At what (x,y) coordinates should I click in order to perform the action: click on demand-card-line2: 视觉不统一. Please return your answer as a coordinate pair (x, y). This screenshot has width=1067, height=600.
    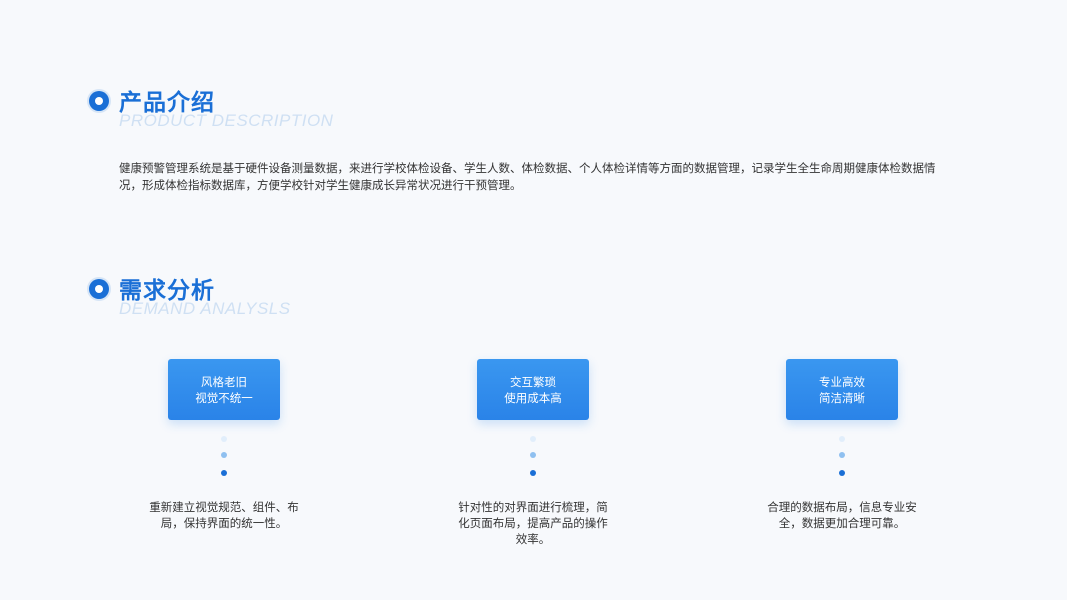
    Looking at the image, I should click on (224, 397).